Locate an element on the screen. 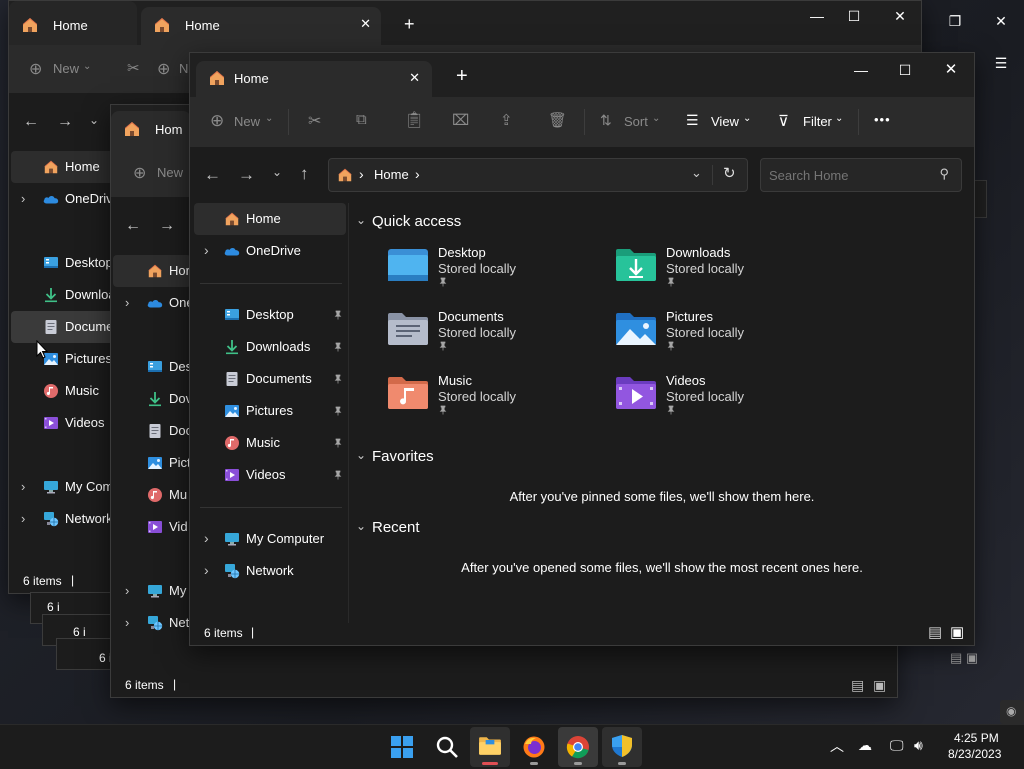  nav-videos: Vid is located at coordinates (152, 527).